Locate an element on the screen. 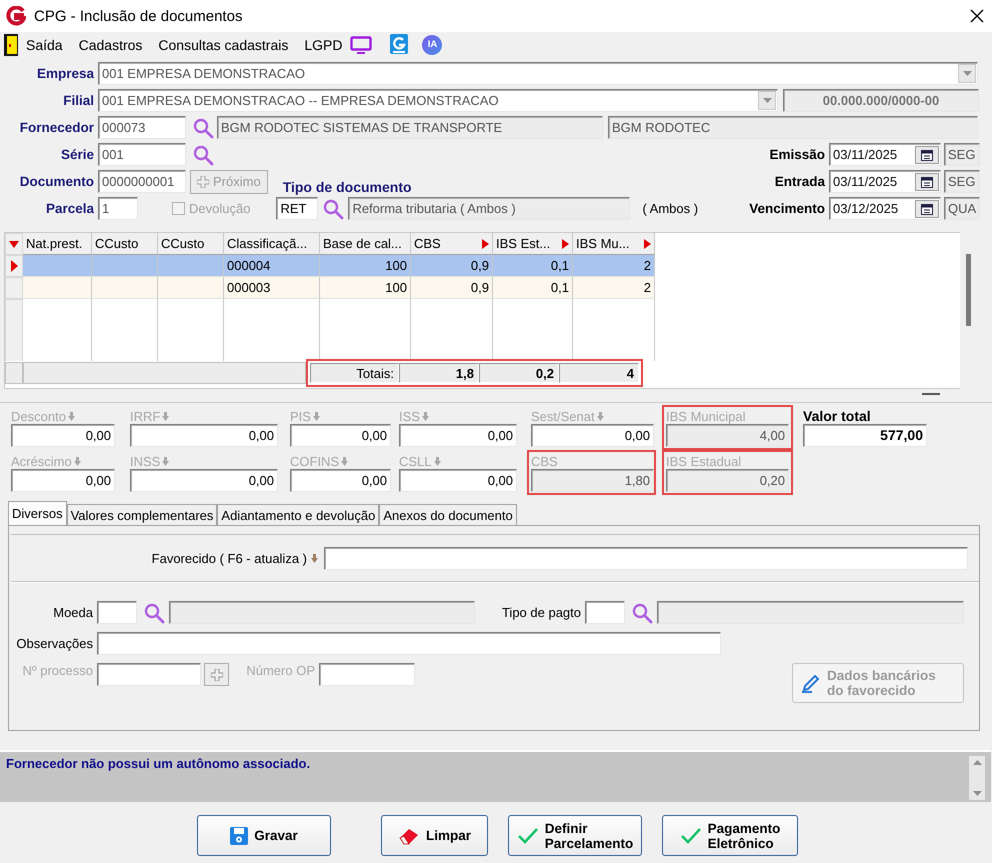 Image resolution: width=992 pixels, height=863 pixels. tab: Adiantamento e devolução is located at coordinates (298, 514).